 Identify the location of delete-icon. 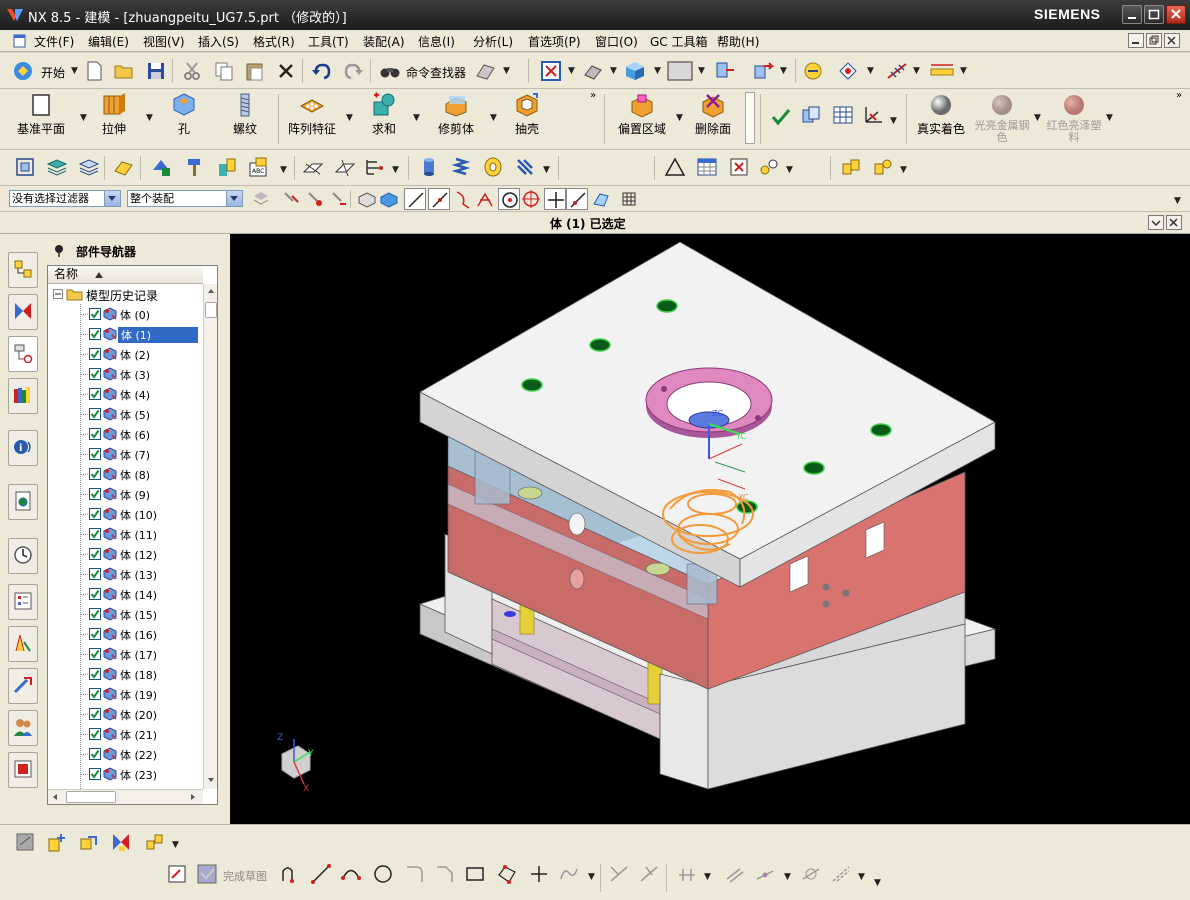
(286, 71).